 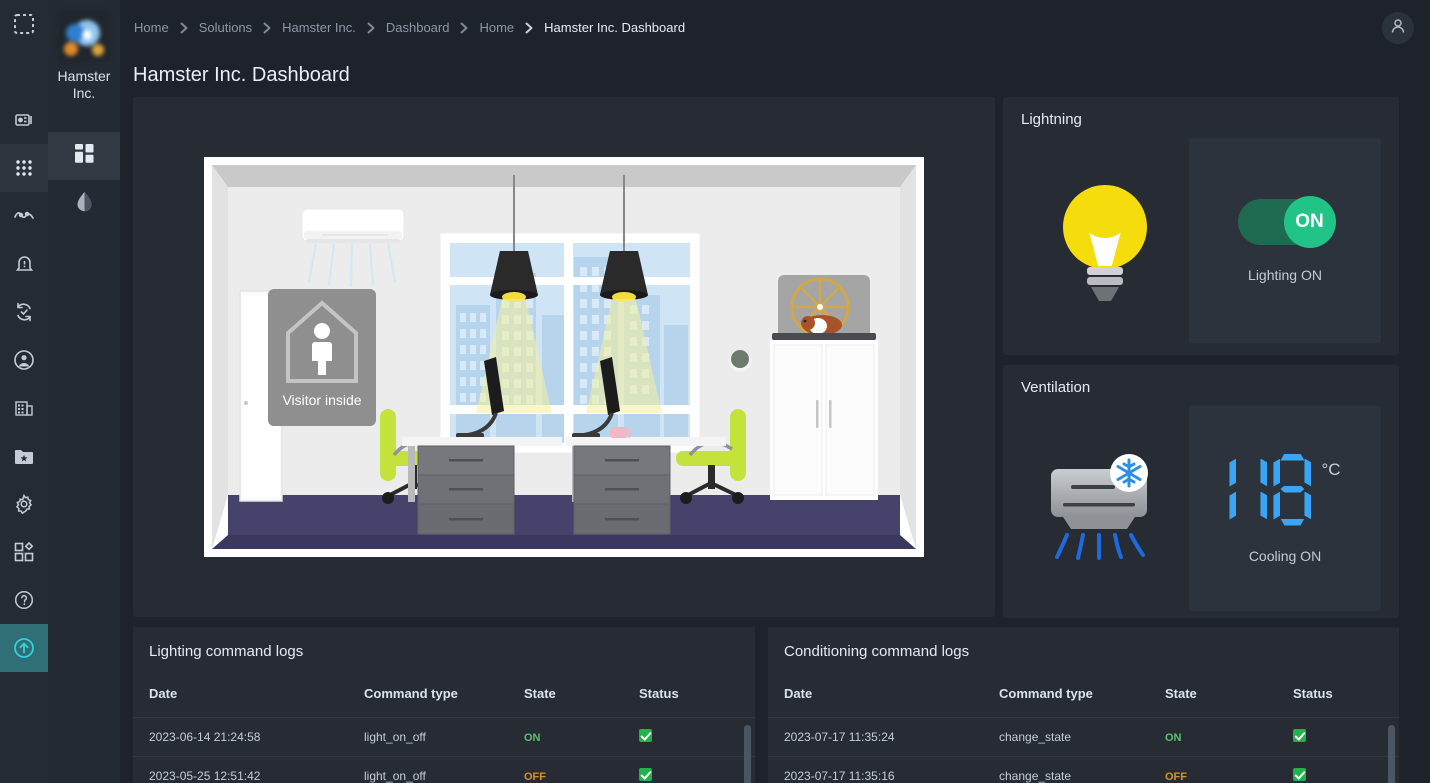 I want to click on table-row: 2023-07-17 11:35:24 change_state ON, so click(x=1083, y=737).